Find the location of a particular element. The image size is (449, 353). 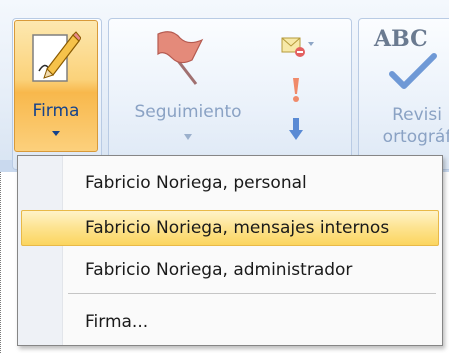

menu-item-label: Fabricio Noriega, personal is located at coordinates (196, 183).